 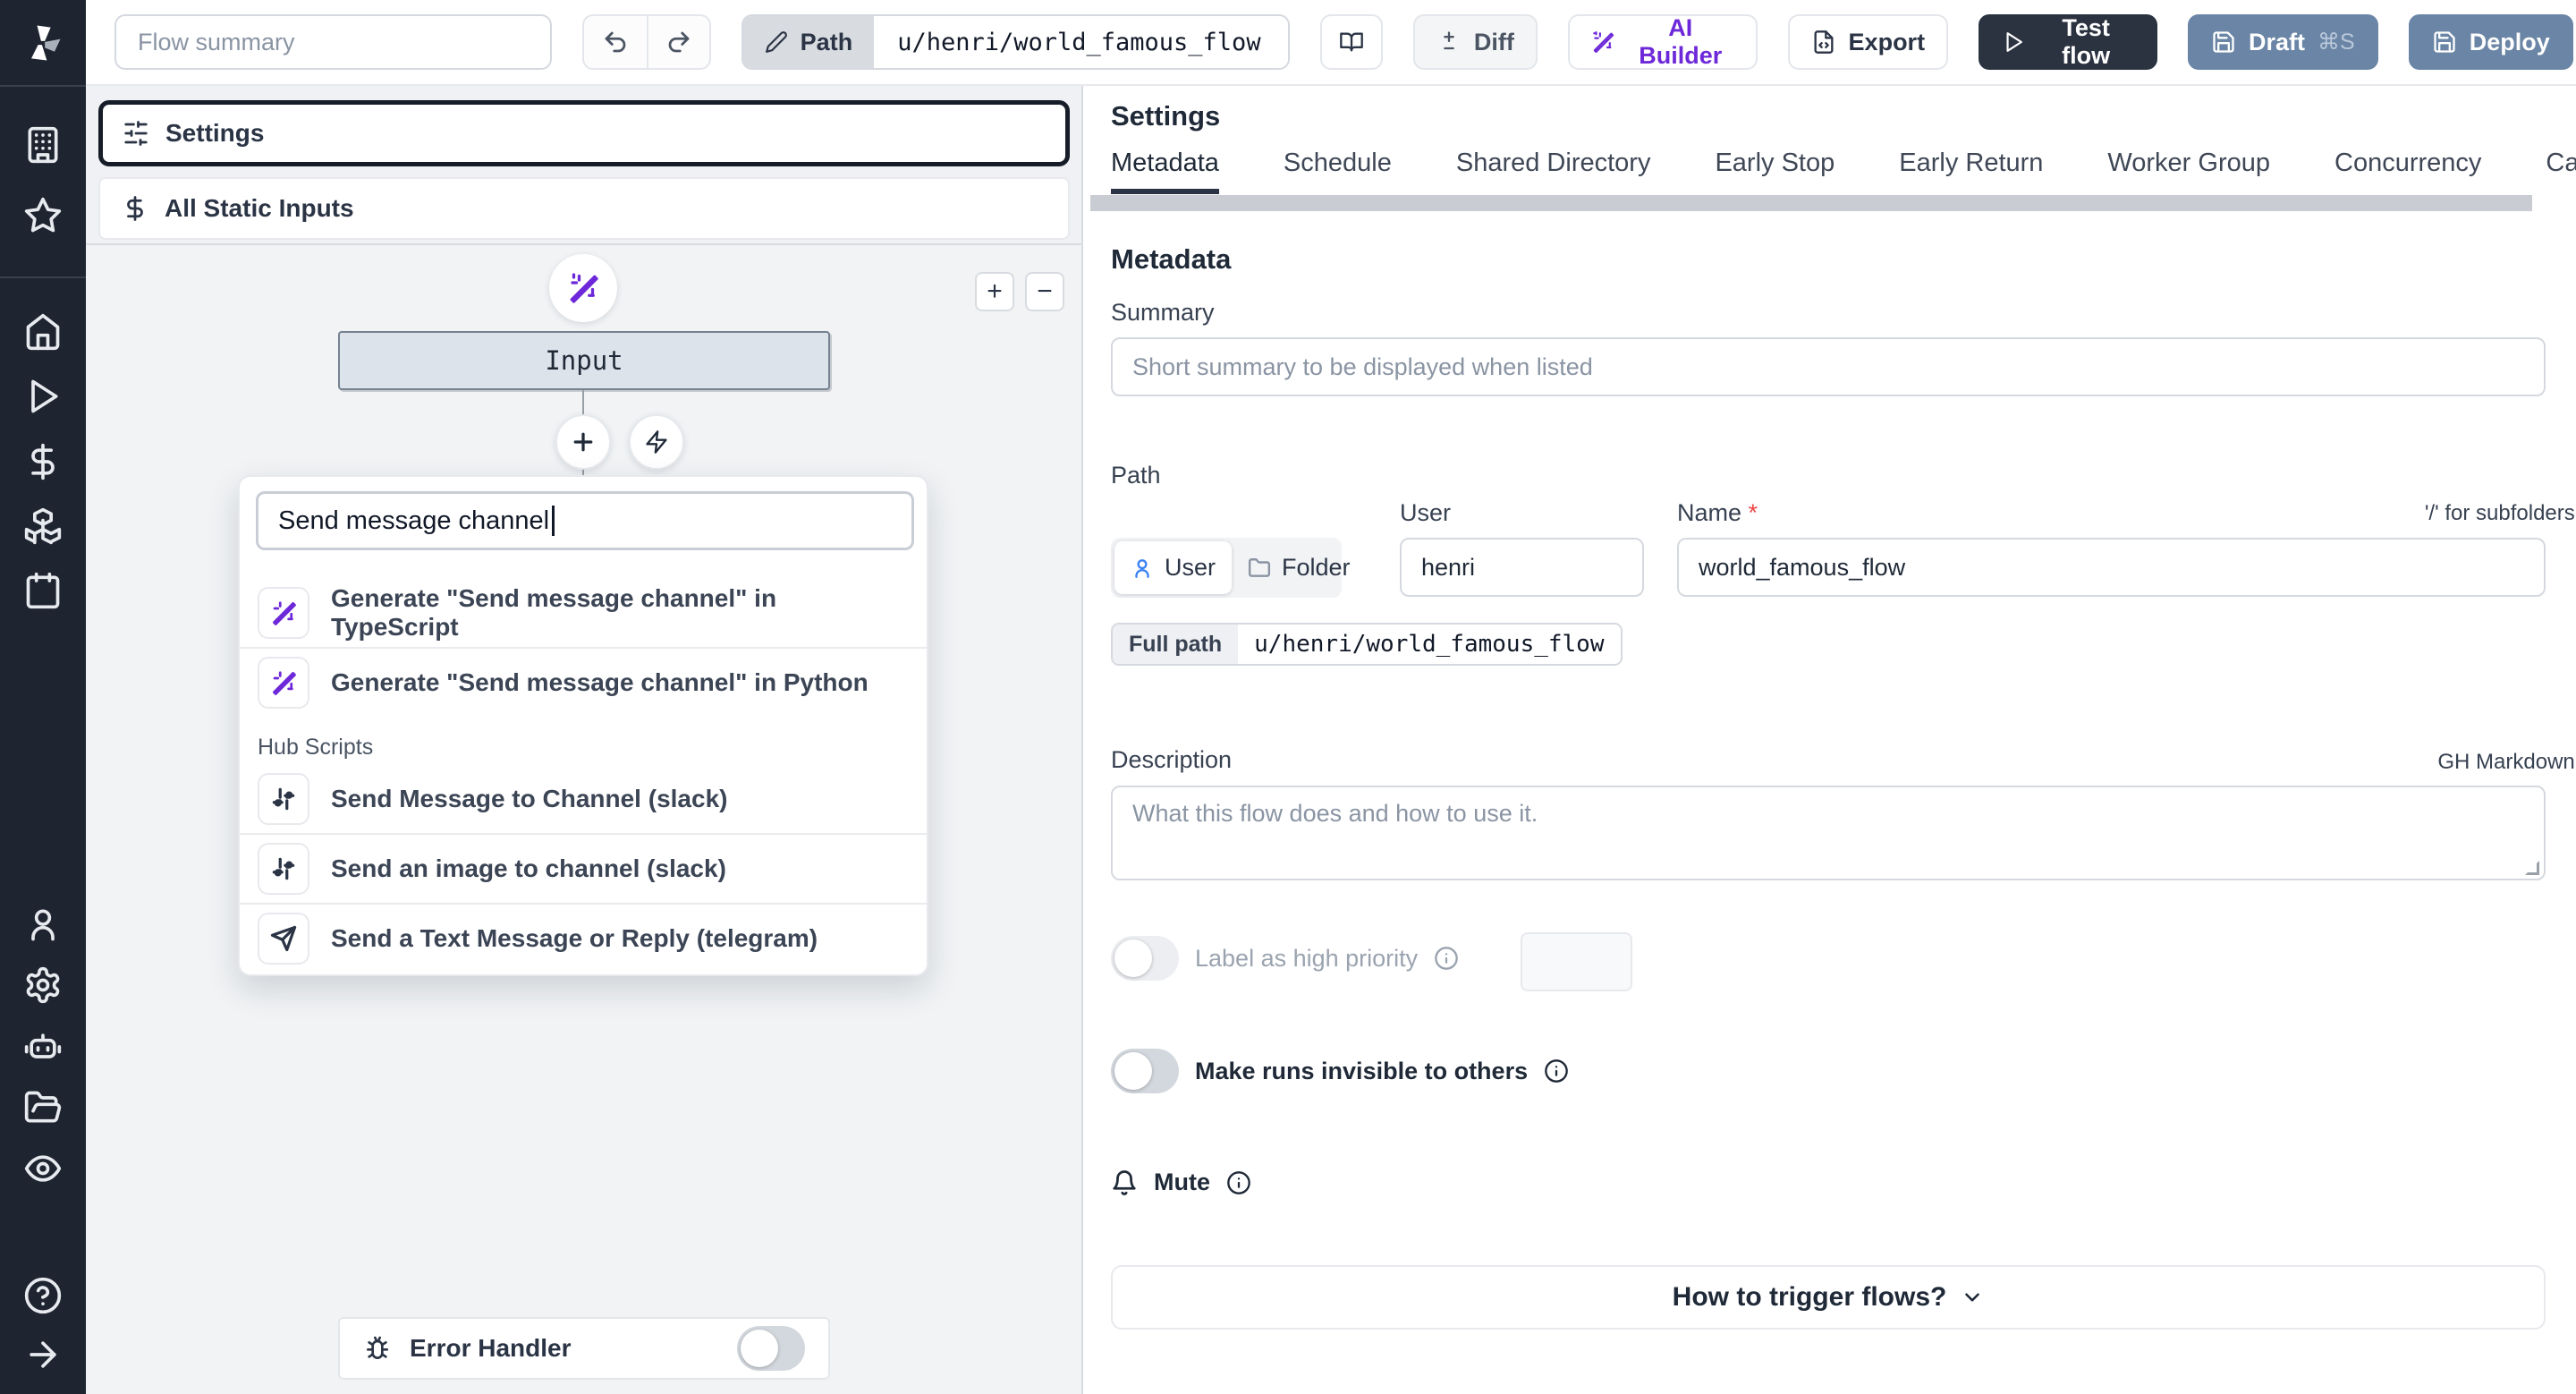 What do you see at coordinates (283, 939) in the screenshot?
I see `telegram-icon` at bounding box center [283, 939].